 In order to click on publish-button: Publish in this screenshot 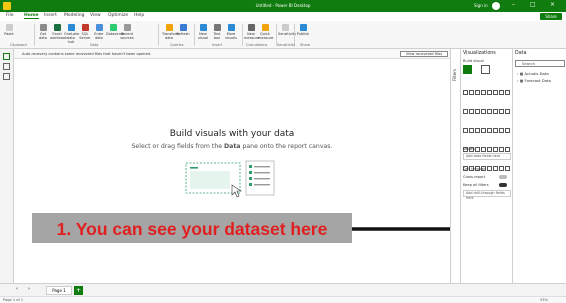, I will do `click(303, 30)`.